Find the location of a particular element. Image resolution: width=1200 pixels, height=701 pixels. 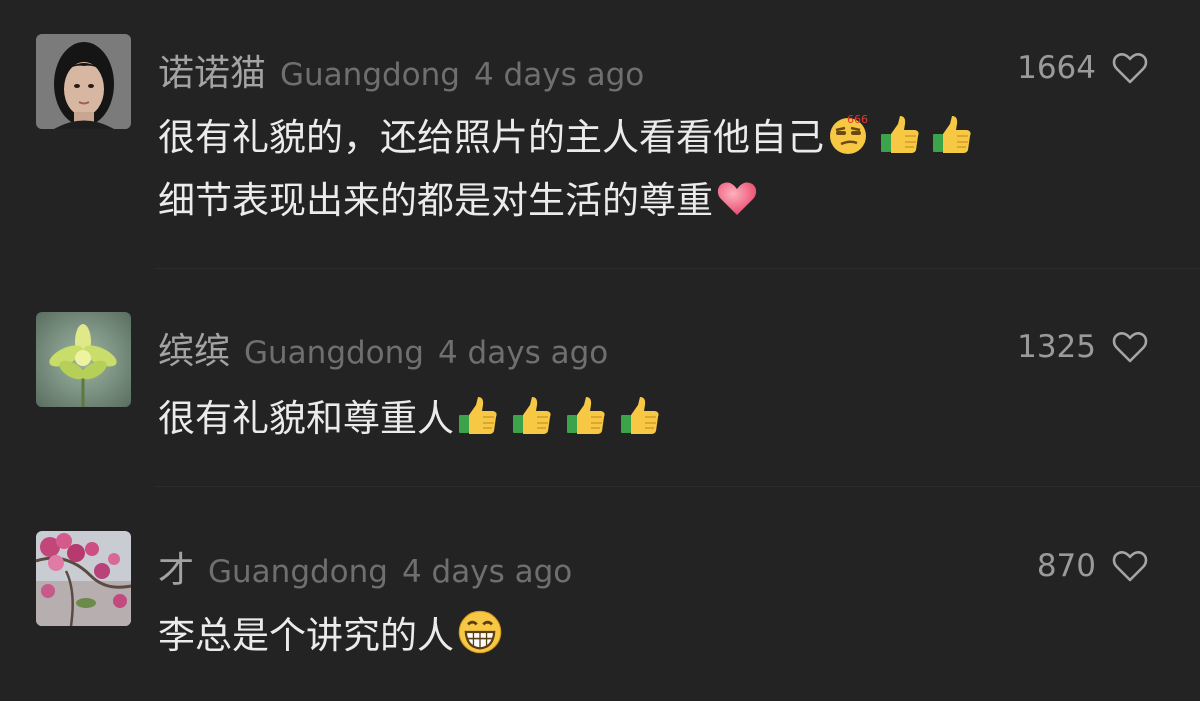

like-control: 1325 is located at coordinates (1082, 347).